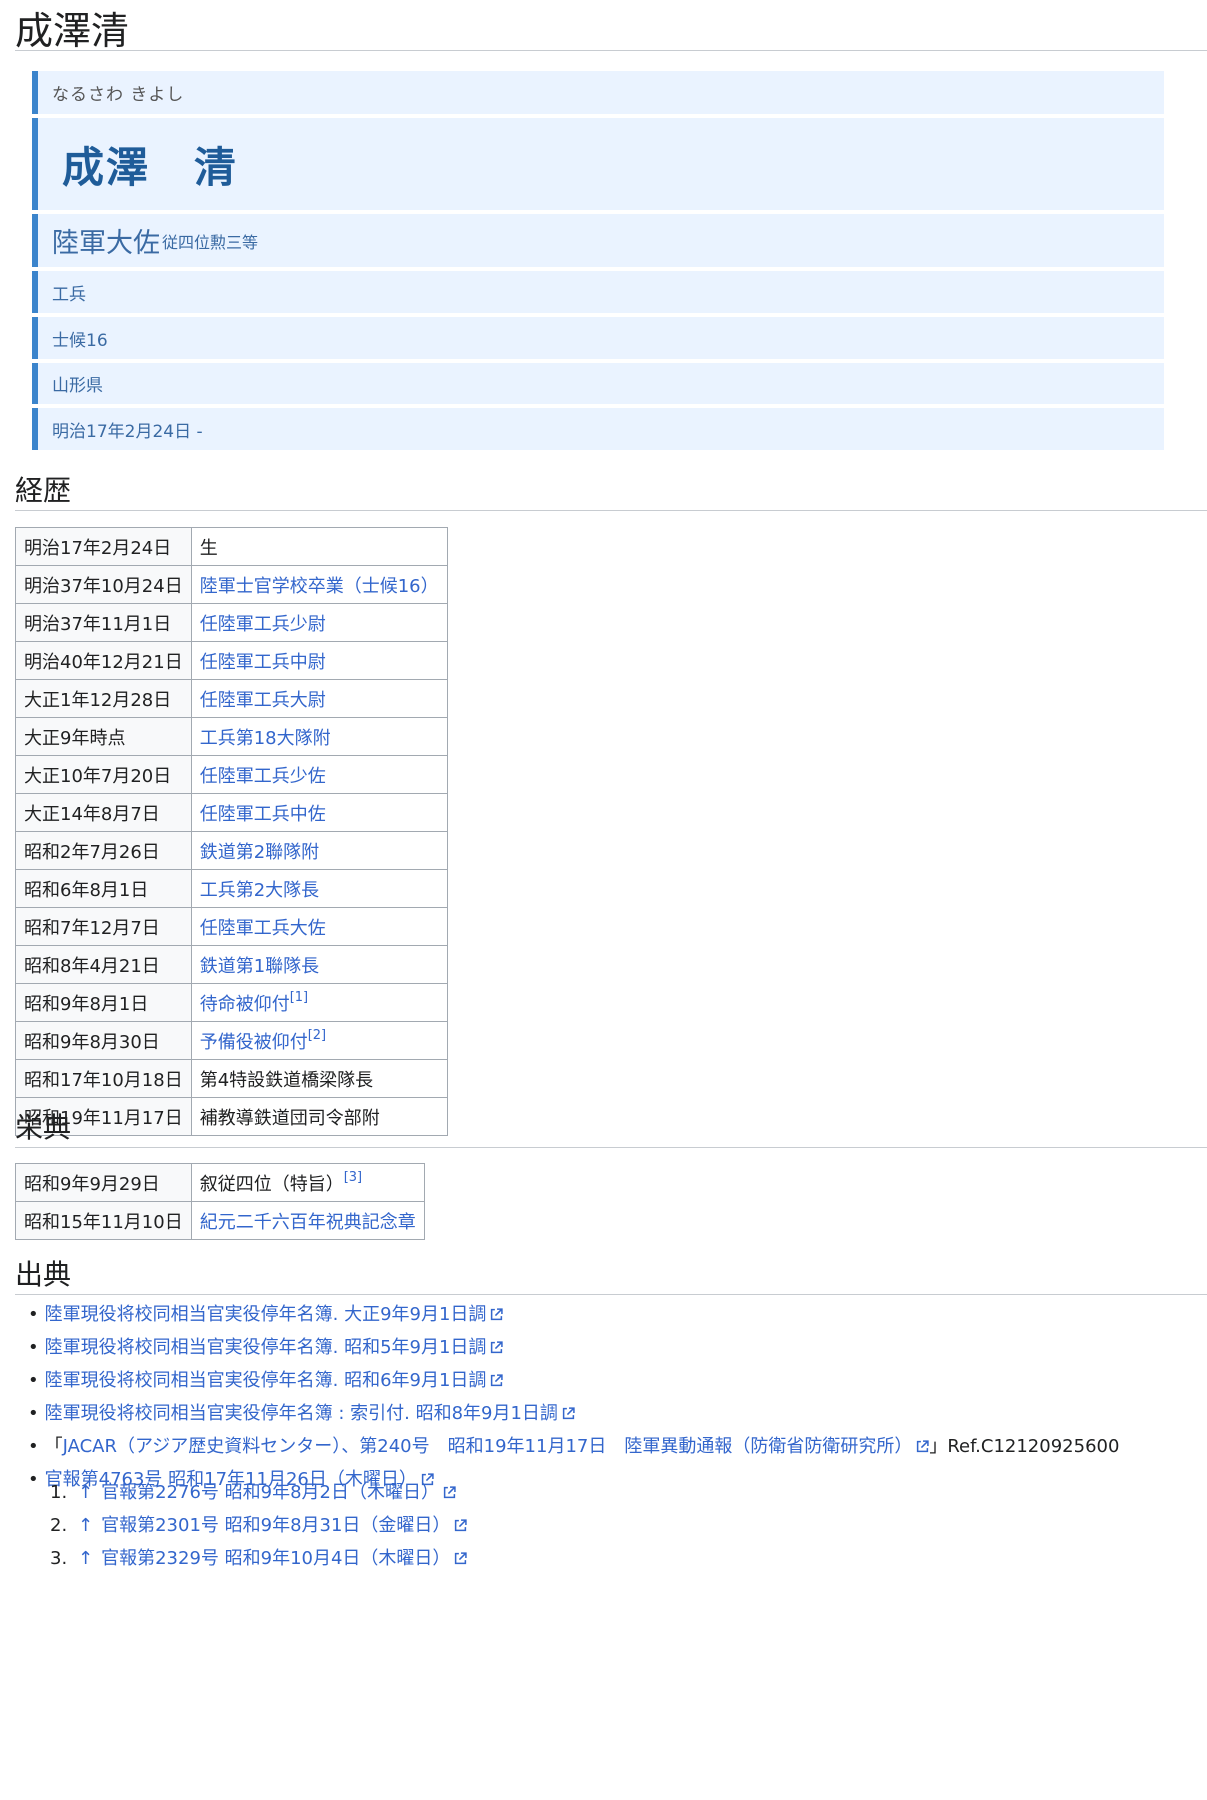 Image resolution: width=1207 pixels, height=1800 pixels. Describe the element at coordinates (301, 1413) in the screenshot. I see `source-link: 陸軍現役将校同相当官実役停年名簿 : 索引付. 昭和8年9月1日調` at that location.